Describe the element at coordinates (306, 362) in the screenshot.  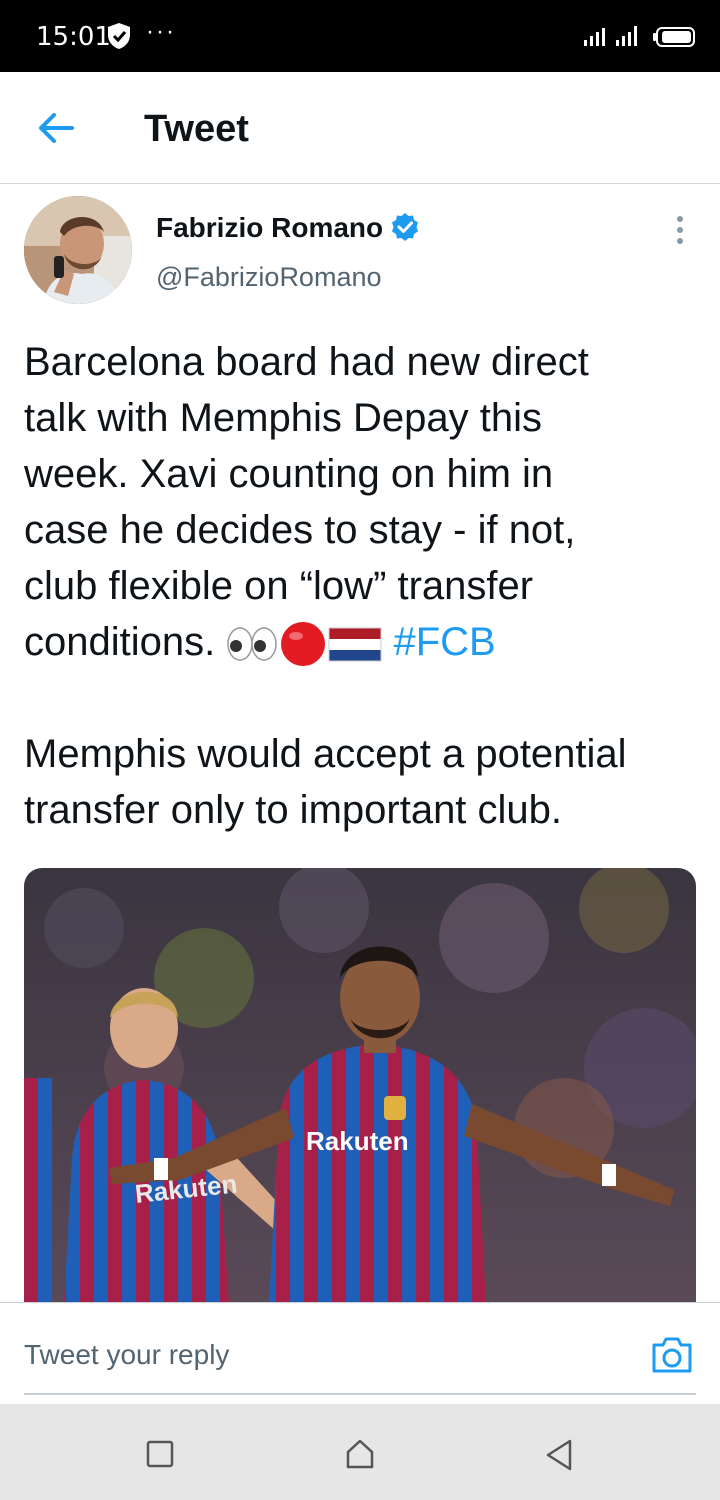
I see `tweet-line: Barcelona board had new direct` at that location.